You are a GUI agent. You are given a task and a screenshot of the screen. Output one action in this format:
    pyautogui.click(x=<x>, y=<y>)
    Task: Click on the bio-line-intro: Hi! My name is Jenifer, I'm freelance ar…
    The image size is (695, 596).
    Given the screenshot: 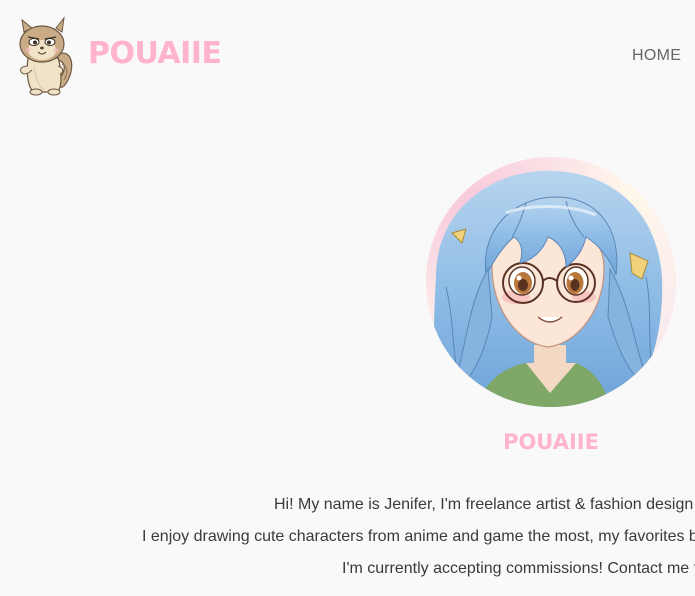 What is the action you would take?
    pyautogui.click(x=484, y=504)
    